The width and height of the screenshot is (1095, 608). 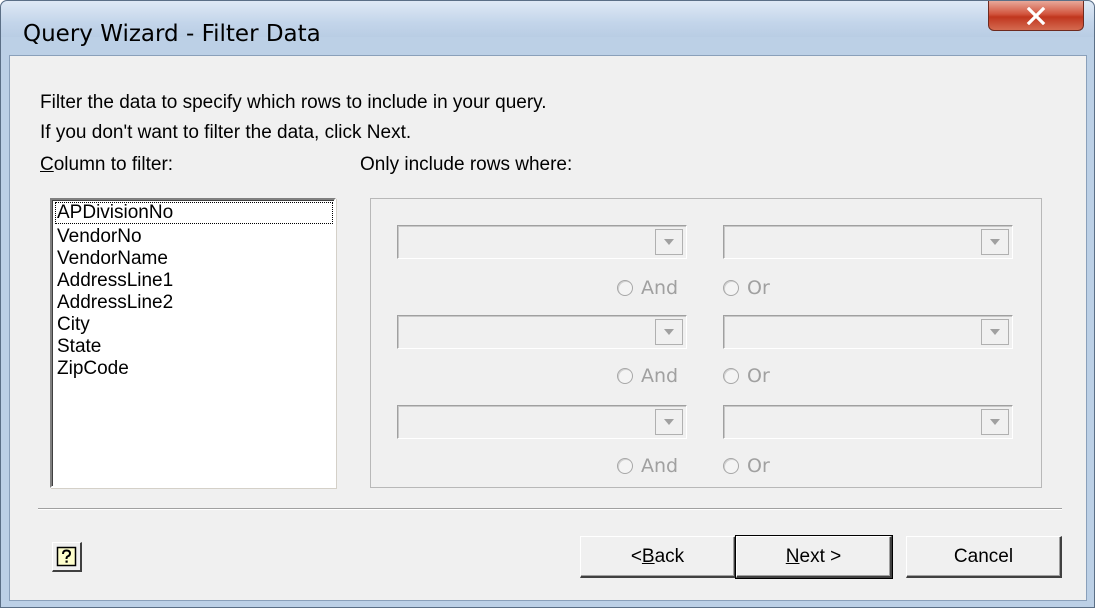 I want to click on list-item-column: VendorName, so click(x=112, y=259).